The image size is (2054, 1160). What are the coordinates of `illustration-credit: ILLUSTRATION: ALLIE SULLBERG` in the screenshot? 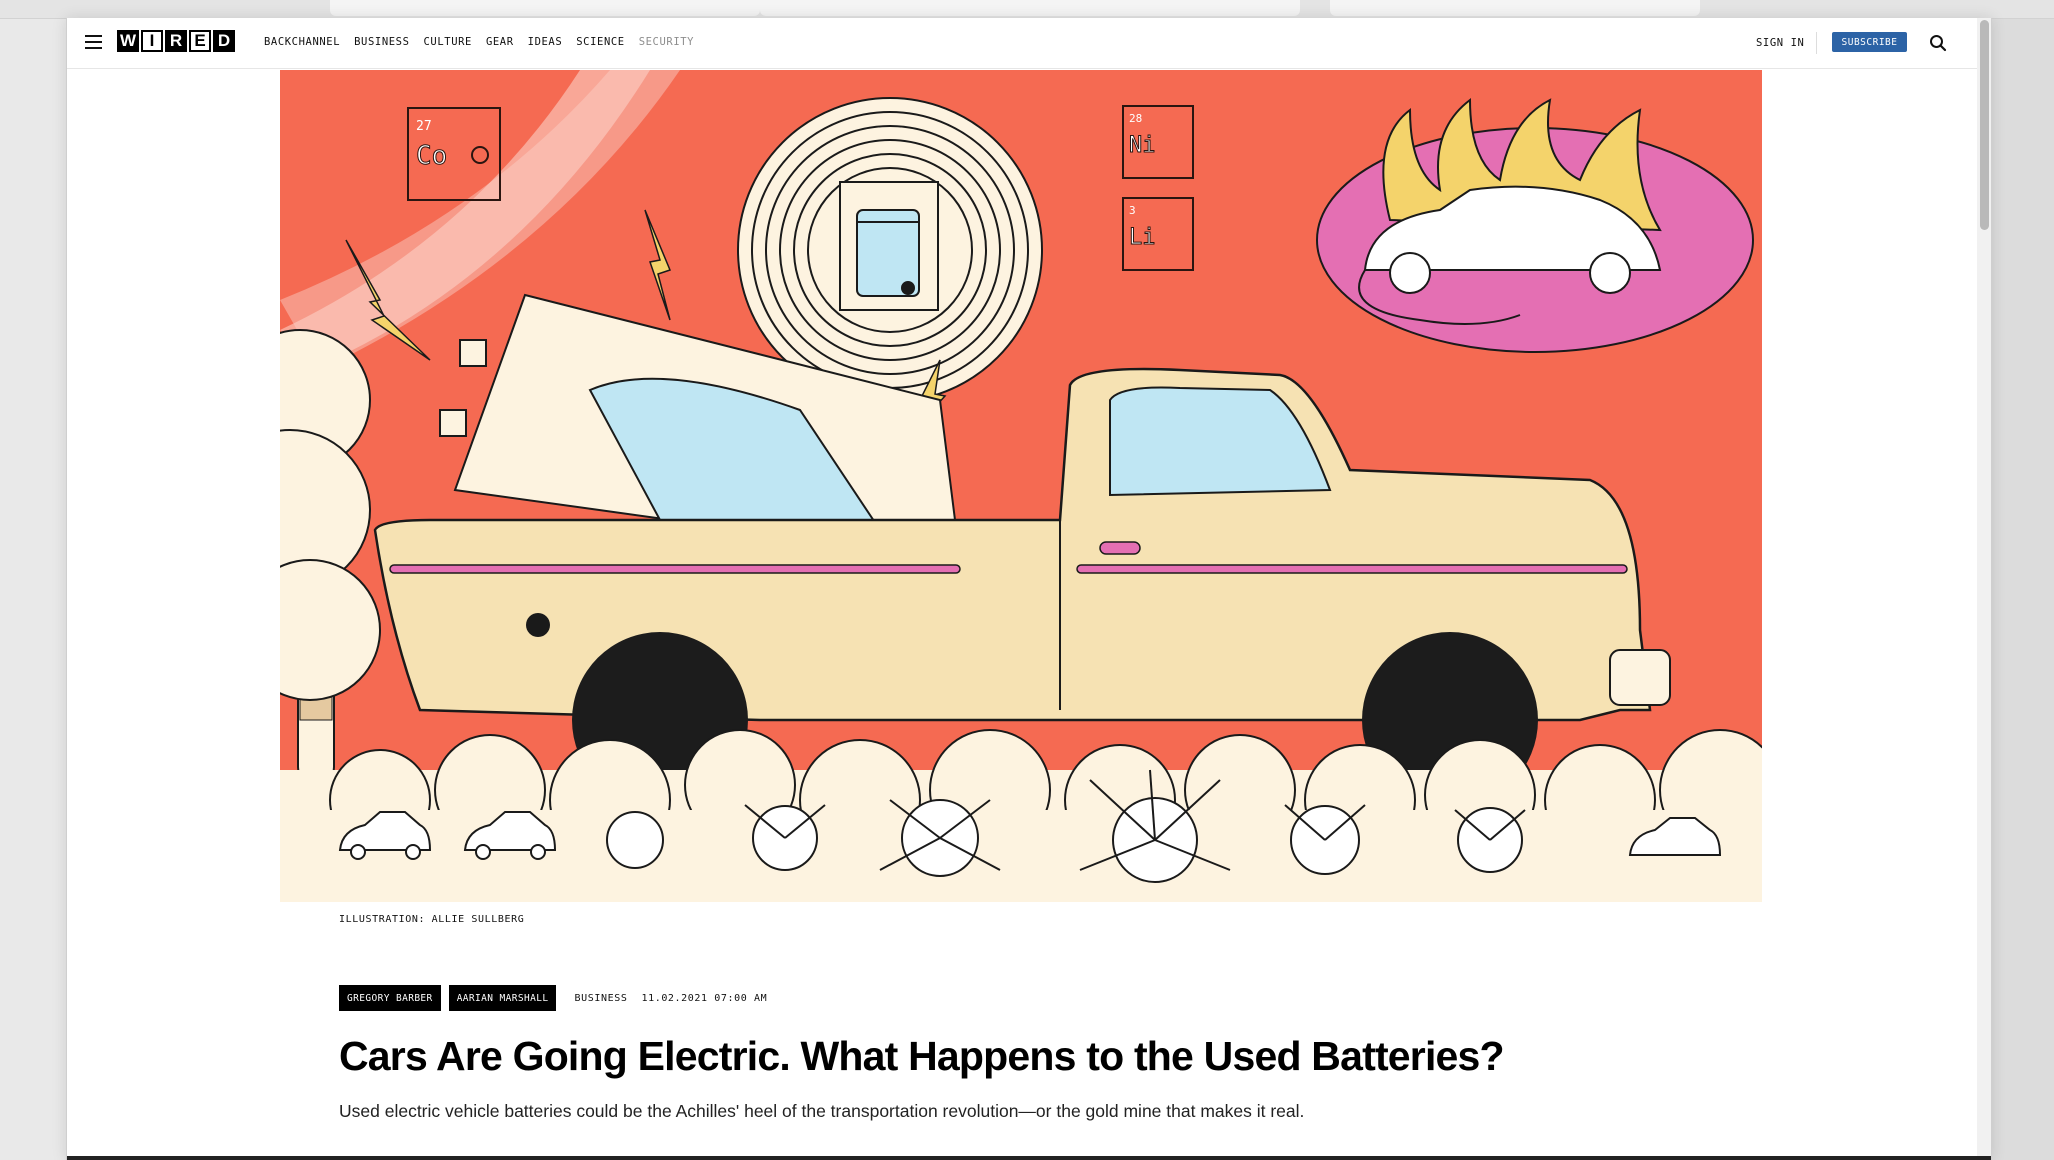 It's located at (432, 919).